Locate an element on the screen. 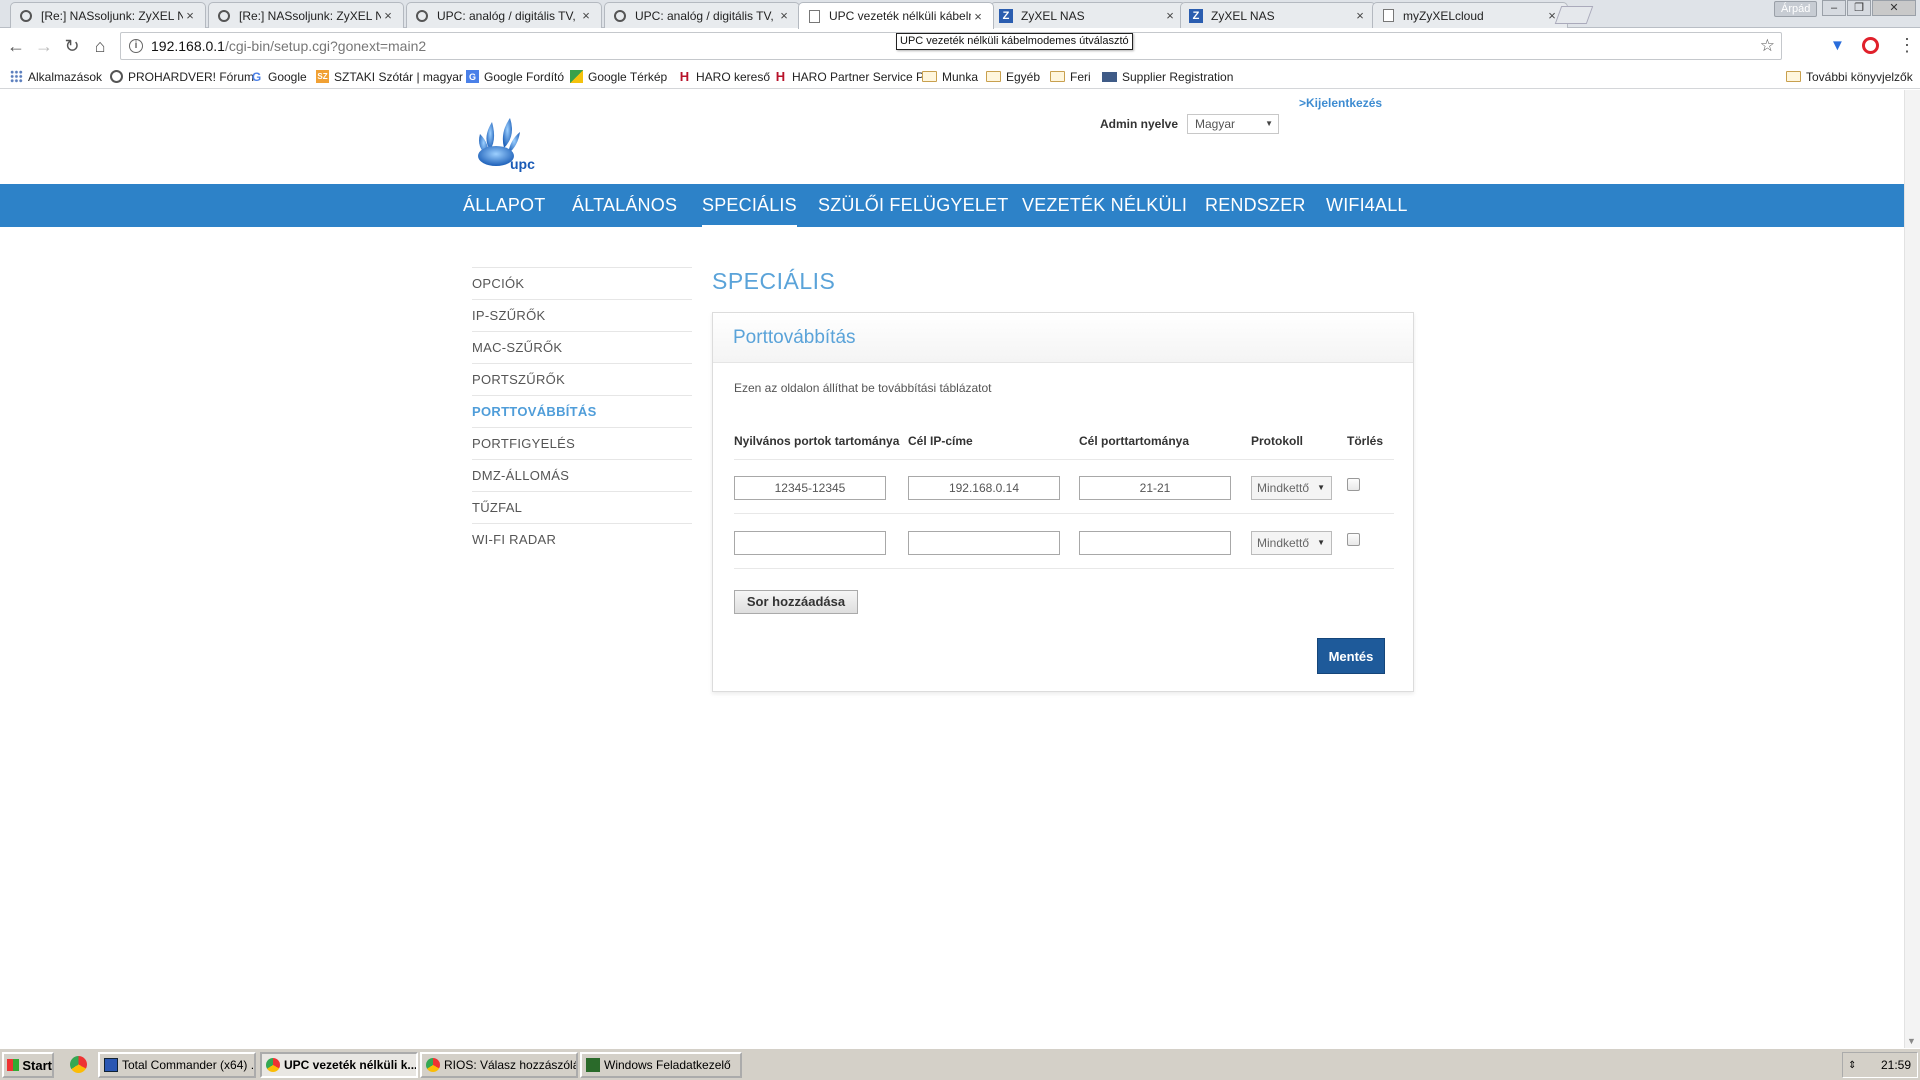 The width and height of the screenshot is (1920, 1080). restore-icon: ❐ is located at coordinates (1859, 8).